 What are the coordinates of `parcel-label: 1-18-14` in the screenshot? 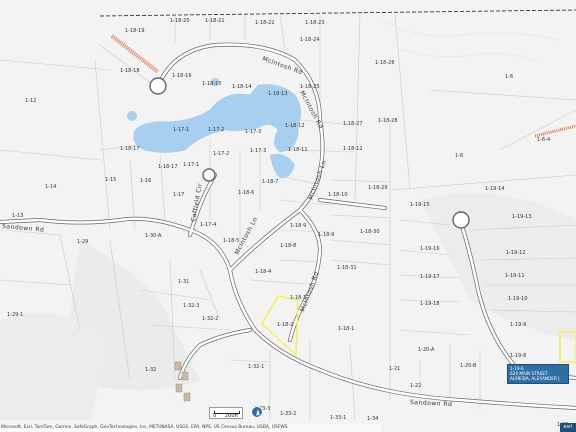 It's located at (242, 87).